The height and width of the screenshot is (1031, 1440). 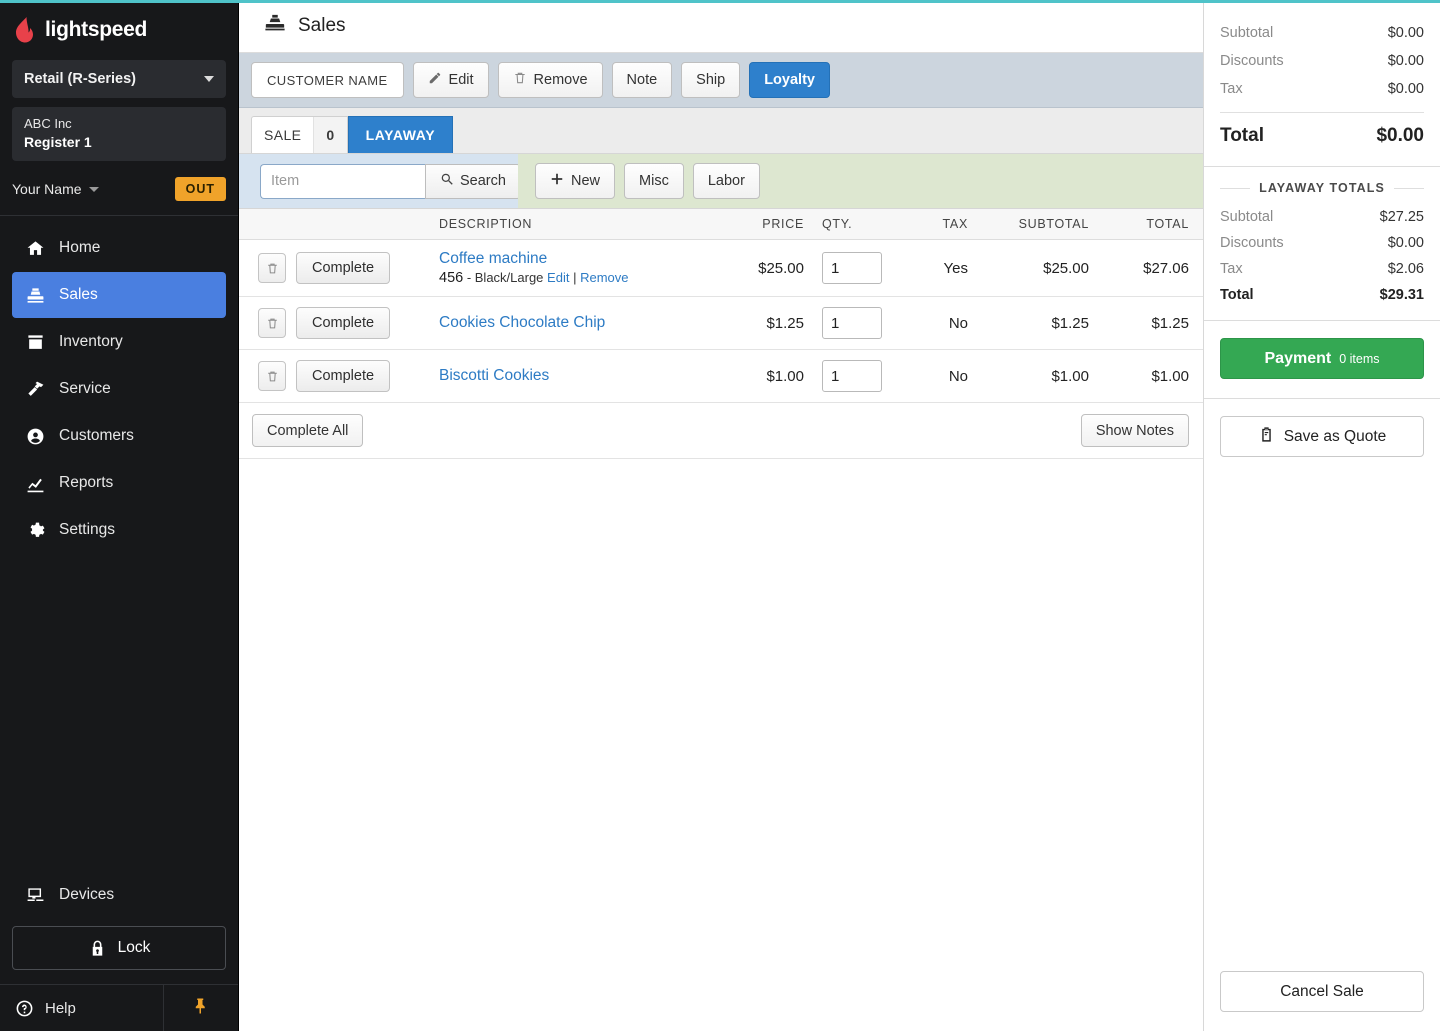 I want to click on search-button: Search, so click(x=473, y=181).